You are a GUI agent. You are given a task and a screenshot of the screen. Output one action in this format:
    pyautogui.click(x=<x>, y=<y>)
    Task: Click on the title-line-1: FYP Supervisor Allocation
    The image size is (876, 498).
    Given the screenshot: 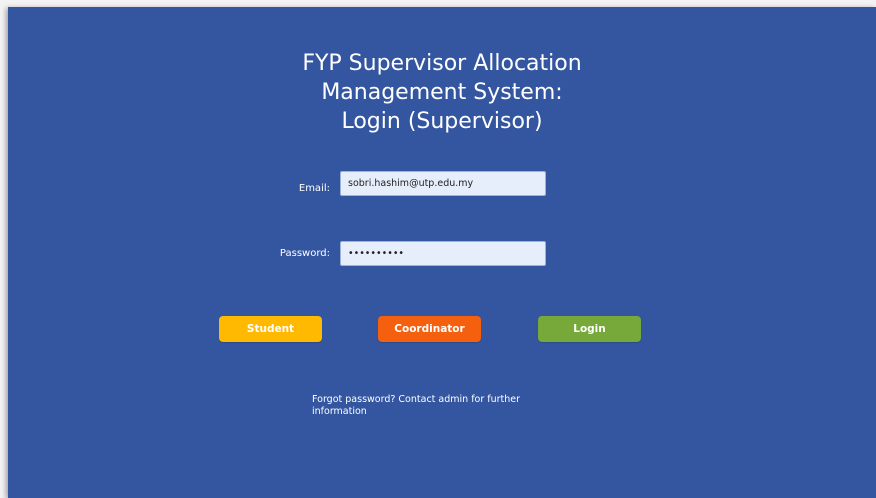 What is the action you would take?
    pyautogui.click(x=442, y=63)
    